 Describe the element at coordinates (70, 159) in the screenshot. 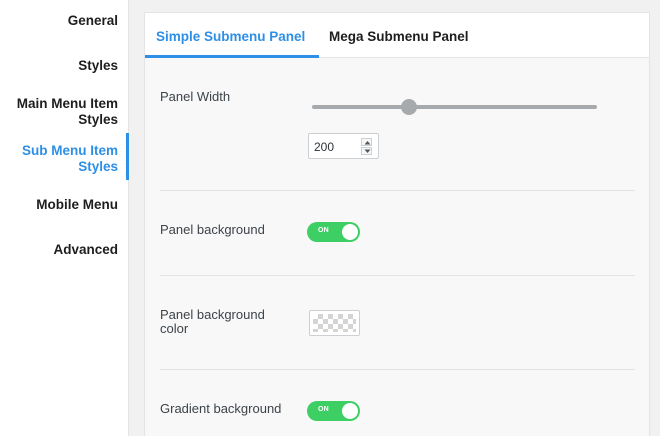

I see `sidebar-item-sub-menu-item-styles: Sub Menu Item Styles` at that location.